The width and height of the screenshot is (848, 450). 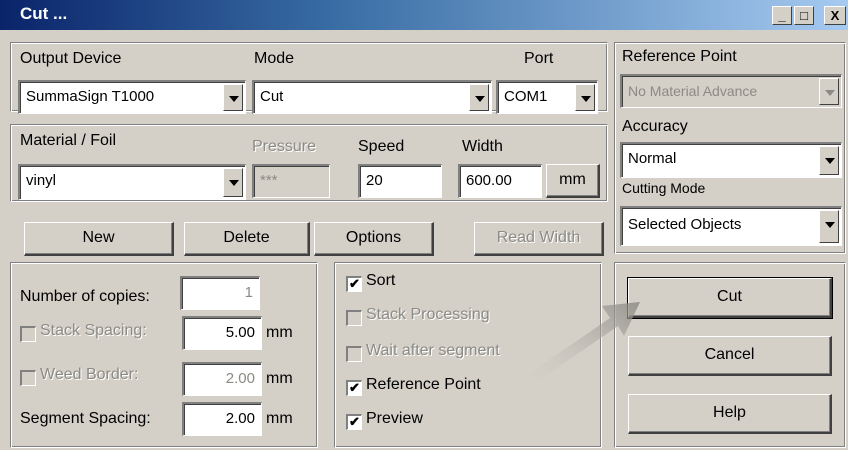 I want to click on read-width-button: Read Width, so click(x=539, y=239).